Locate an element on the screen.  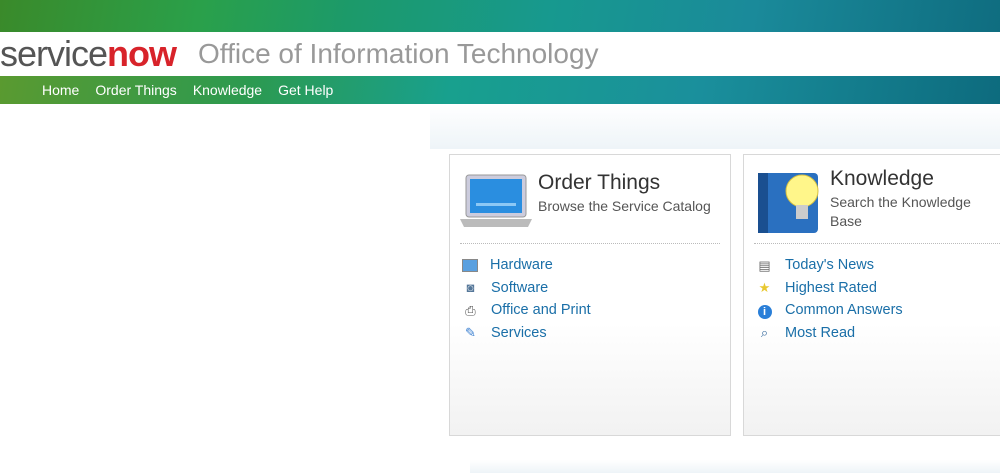
list-item: ★ Highest Rated is located at coordinates (878, 288).